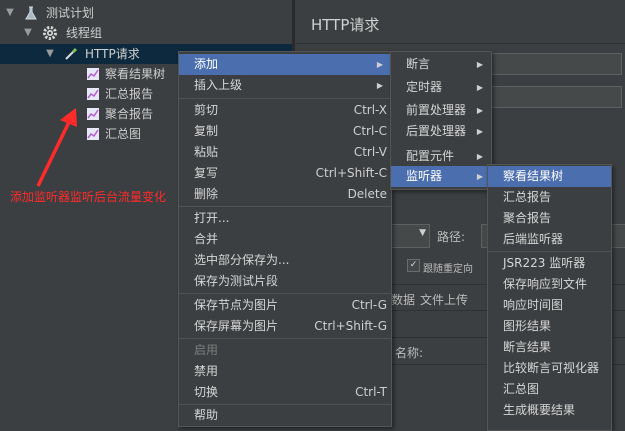 This screenshot has width=625, height=431. Describe the element at coordinates (409, 353) in the screenshot. I see `parameter-name-header: 名称:` at that location.